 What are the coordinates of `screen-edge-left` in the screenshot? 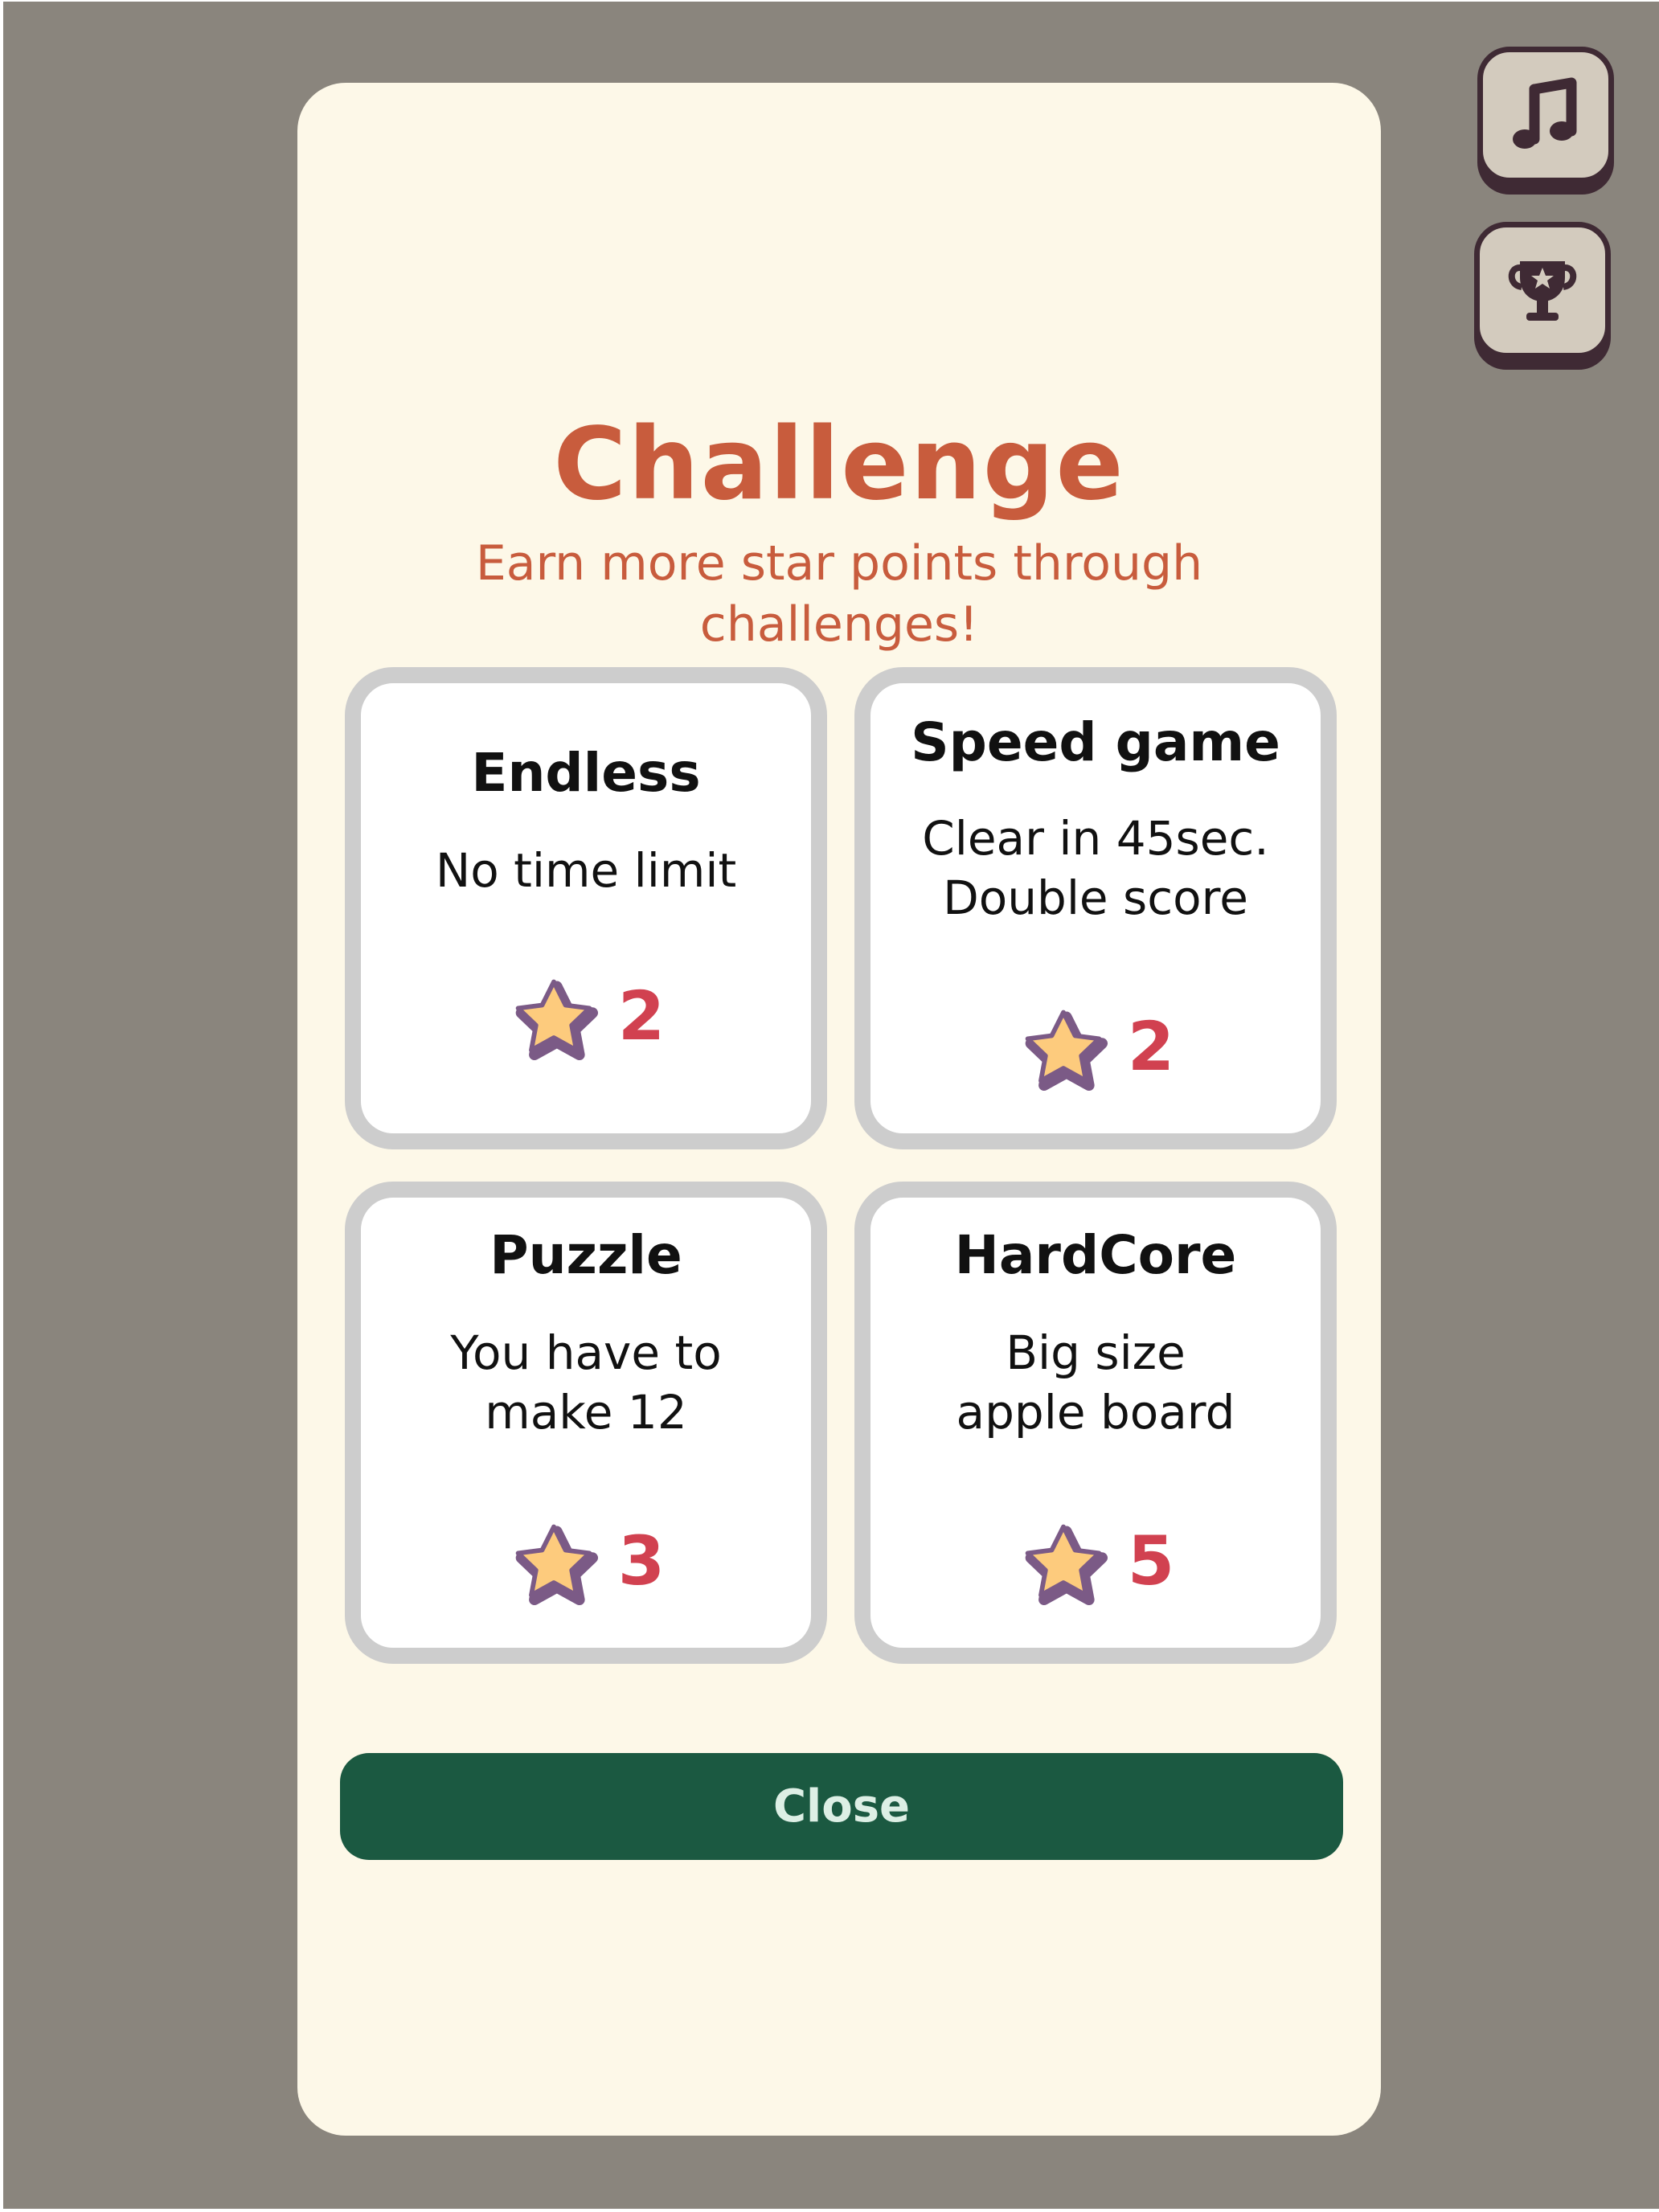 It's located at (1, 1106).